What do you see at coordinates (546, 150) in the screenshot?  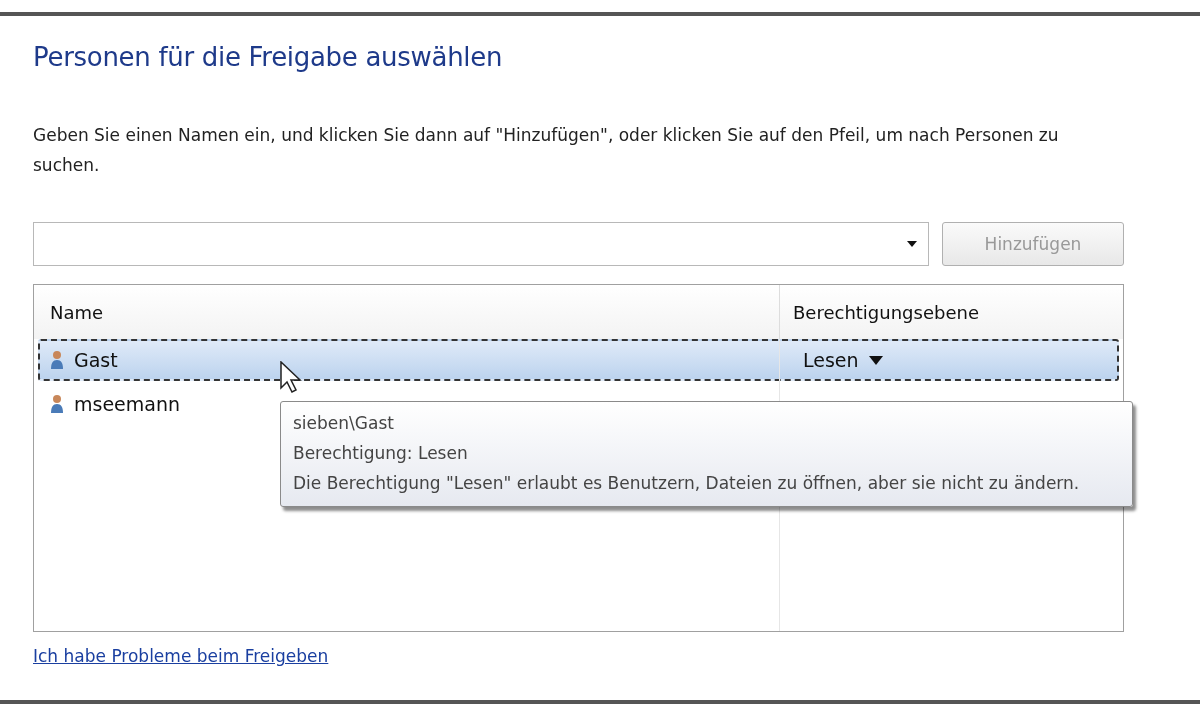 I see `instruction-text: Geben Sie einen Namen ein, und klicken Sie dann auf "Hinzufügen", oder klicken Sie auf den Pfeil, um nach Personen zu suchen.` at bounding box center [546, 150].